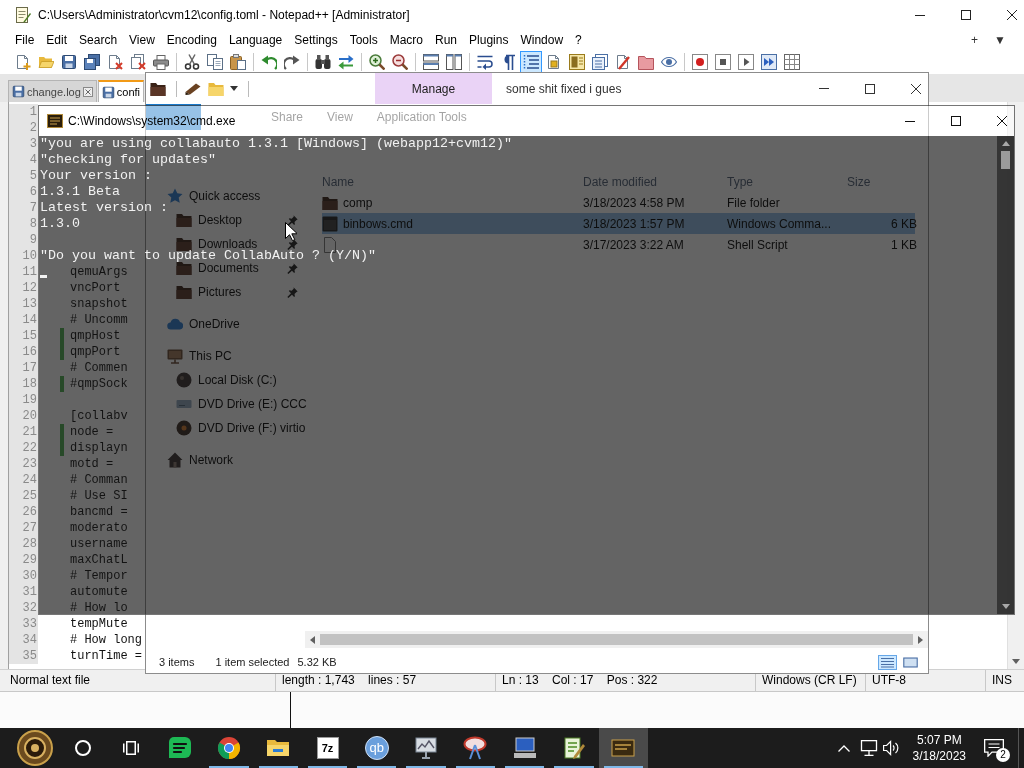 The image size is (1024, 768). What do you see at coordinates (291, 62) in the screenshot?
I see `redo-icon` at bounding box center [291, 62].